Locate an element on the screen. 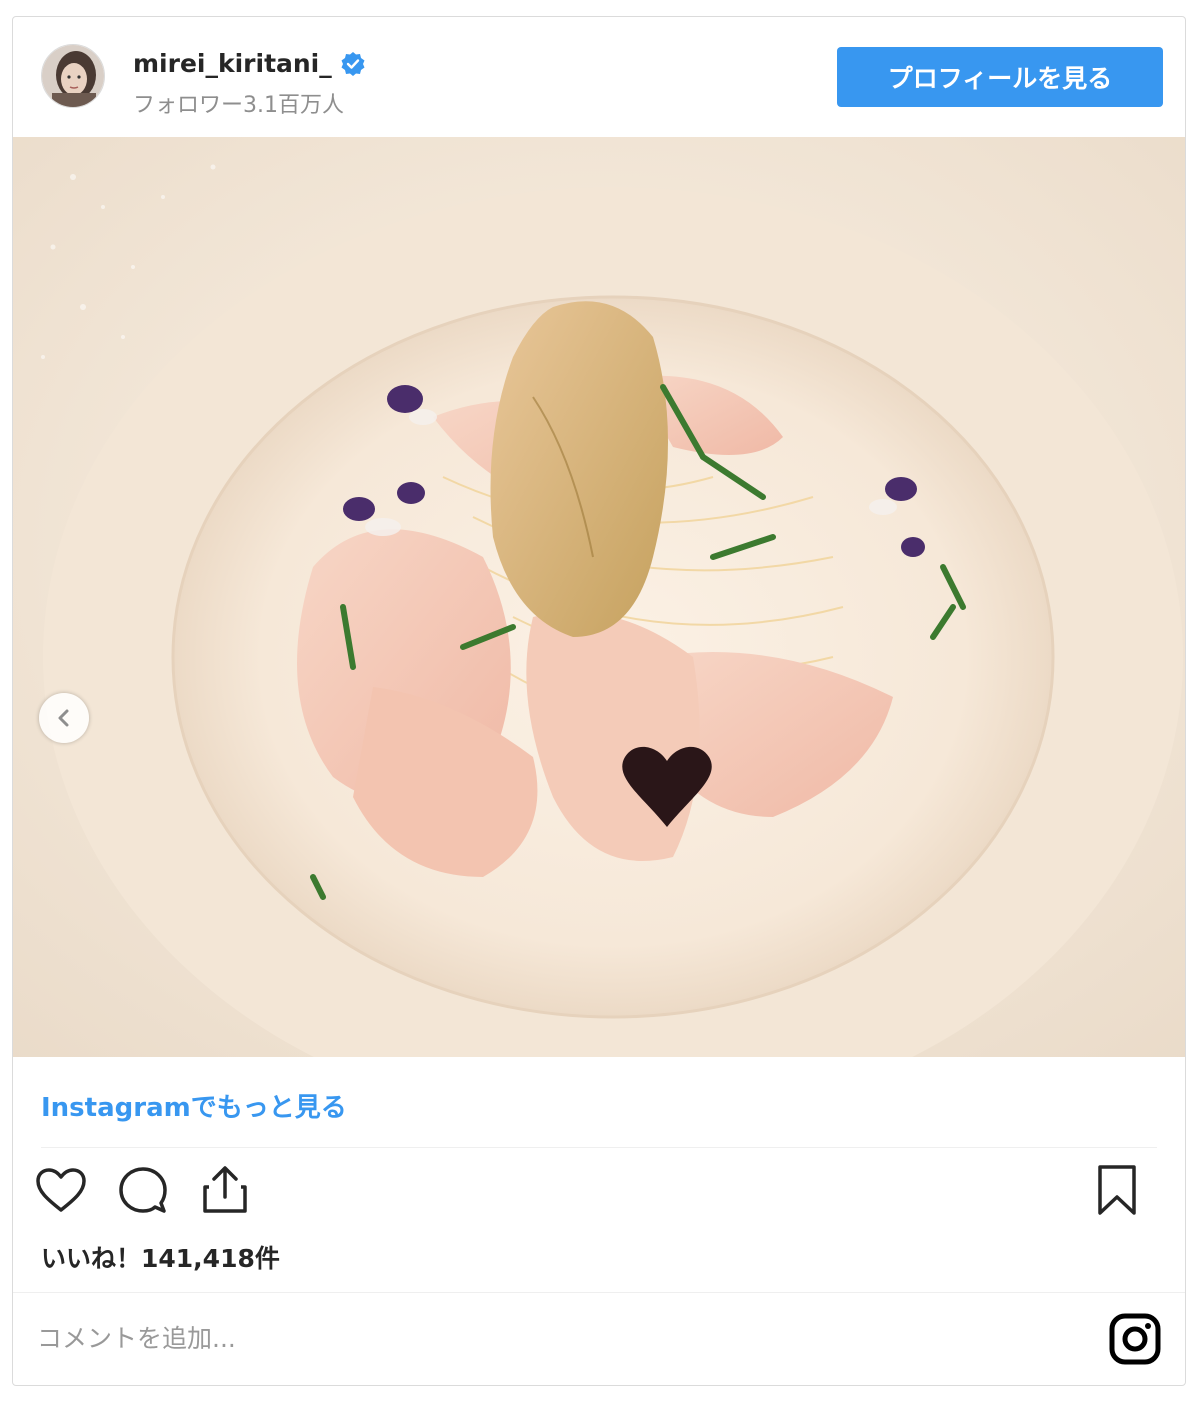 Image resolution: width=1200 pixels, height=1405 pixels. comment-button is located at coordinates (143, 1190).